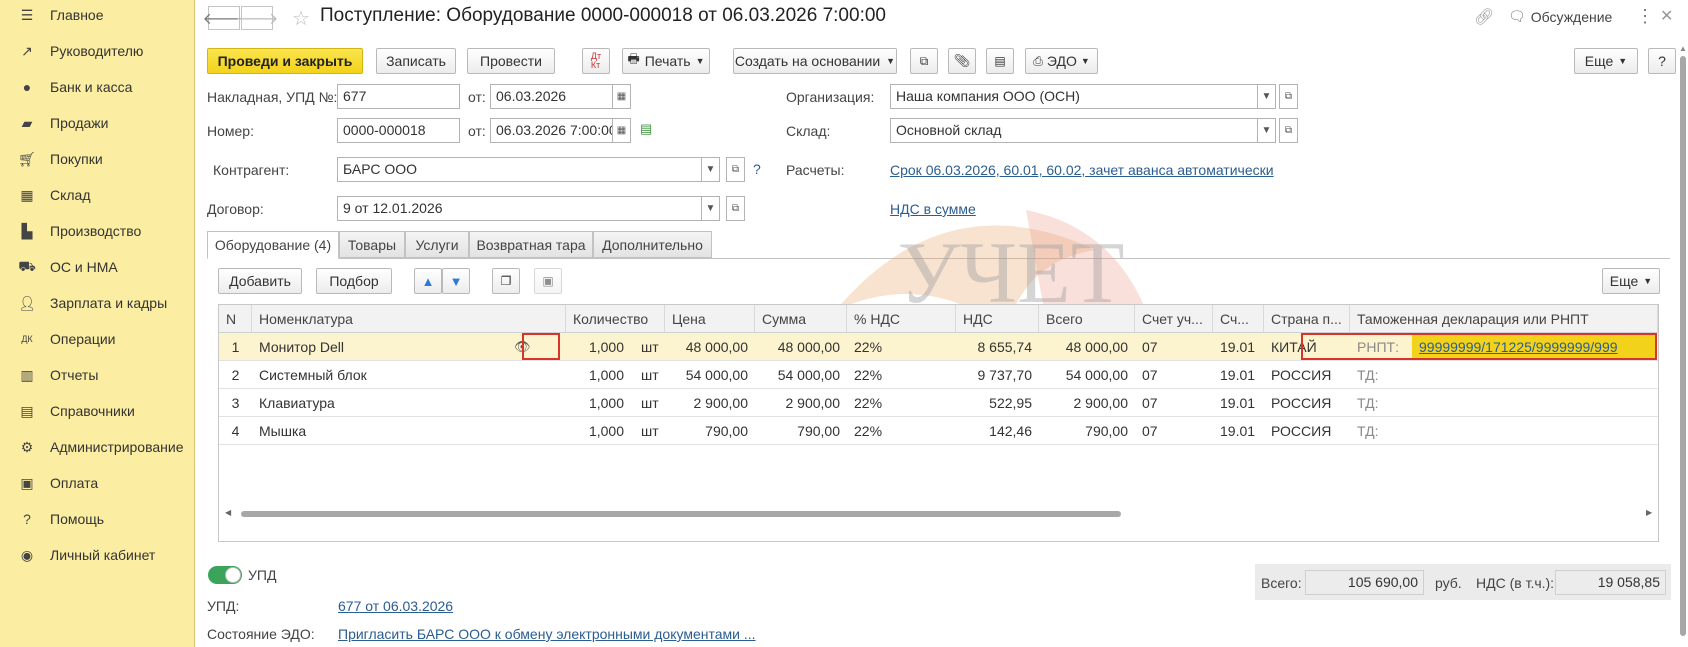  I want to click on vat-mode-link: НДС в сумме, so click(933, 209).